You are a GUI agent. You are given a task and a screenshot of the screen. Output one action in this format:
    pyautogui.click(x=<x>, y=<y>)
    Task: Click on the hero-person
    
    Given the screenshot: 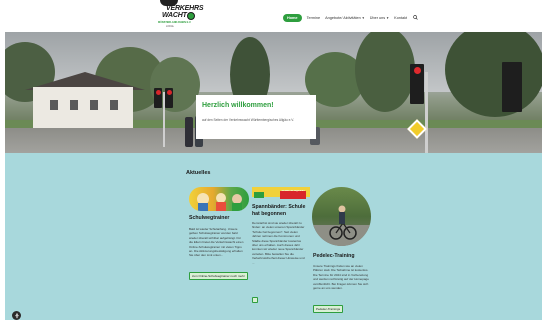 What is the action you would take?
    pyautogui.click(x=189, y=132)
    